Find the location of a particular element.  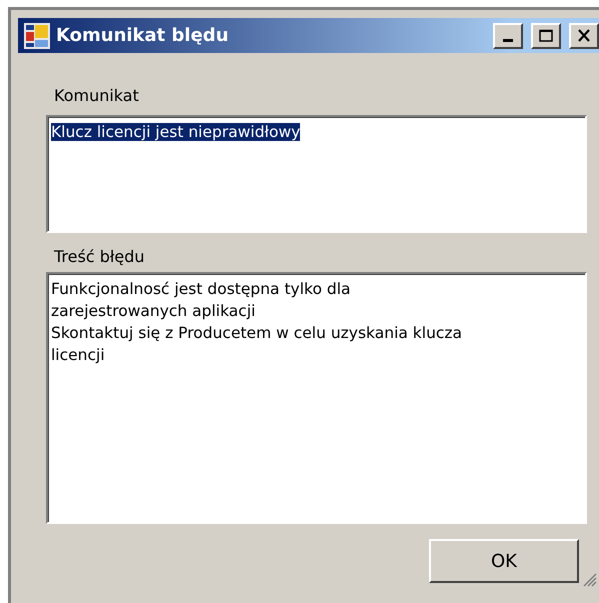

message-label: Komunikat is located at coordinates (97, 95).